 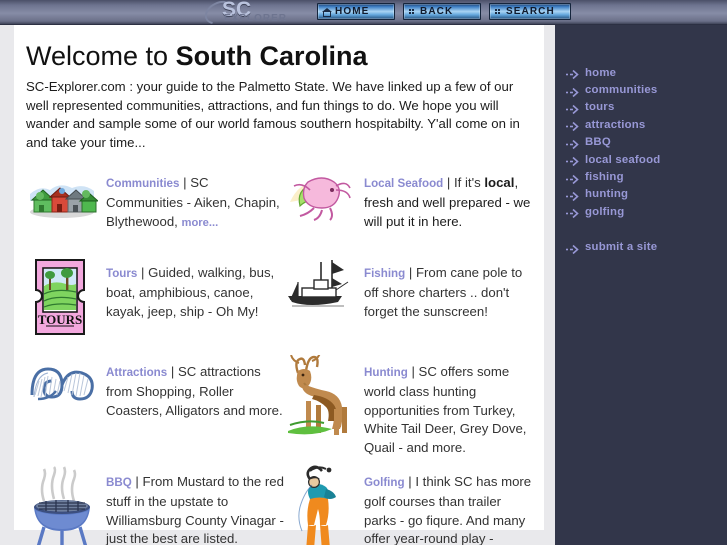 I want to click on left-margin, so click(x=7, y=285).